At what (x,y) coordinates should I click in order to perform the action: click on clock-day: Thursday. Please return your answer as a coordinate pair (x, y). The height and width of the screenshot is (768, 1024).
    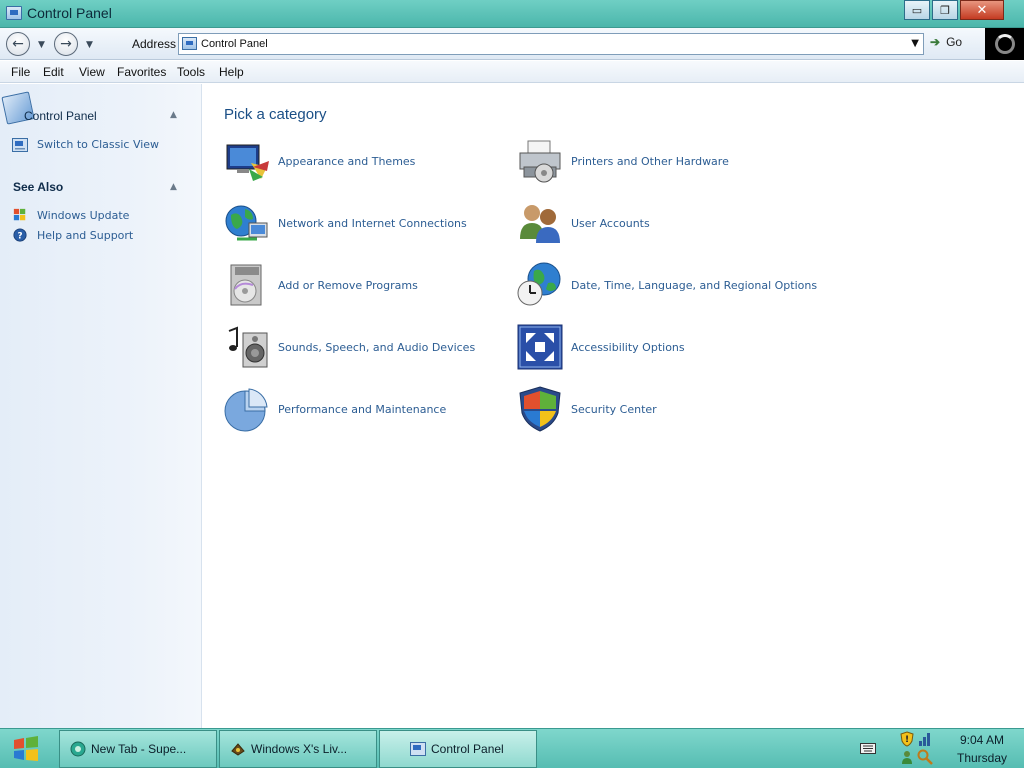
    Looking at the image, I should click on (982, 758).